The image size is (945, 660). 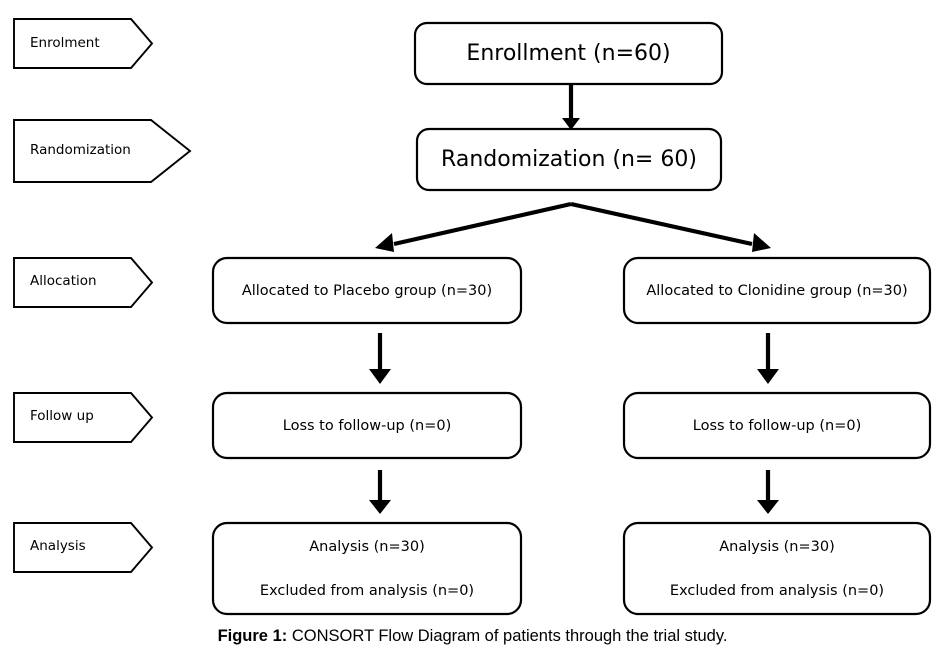 I want to click on node-box-analysis-right, so click(x=777, y=568).